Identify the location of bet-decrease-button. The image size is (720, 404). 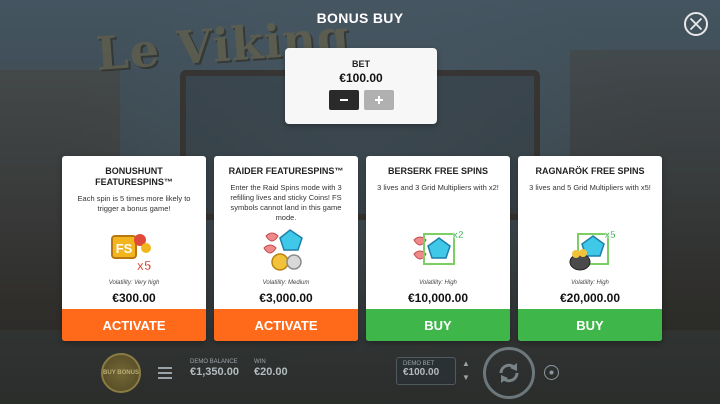
(343, 100).